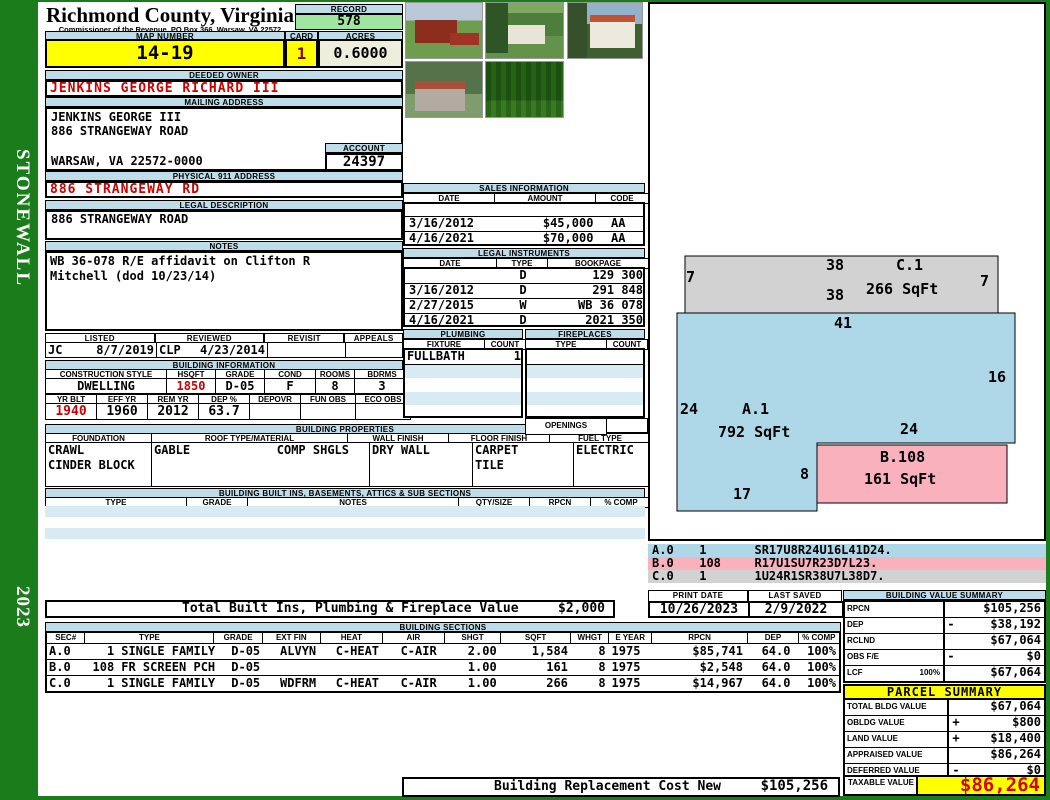 The width and height of the screenshot is (1050, 800). What do you see at coordinates (307, 350) in the screenshot?
I see `revisit-value` at bounding box center [307, 350].